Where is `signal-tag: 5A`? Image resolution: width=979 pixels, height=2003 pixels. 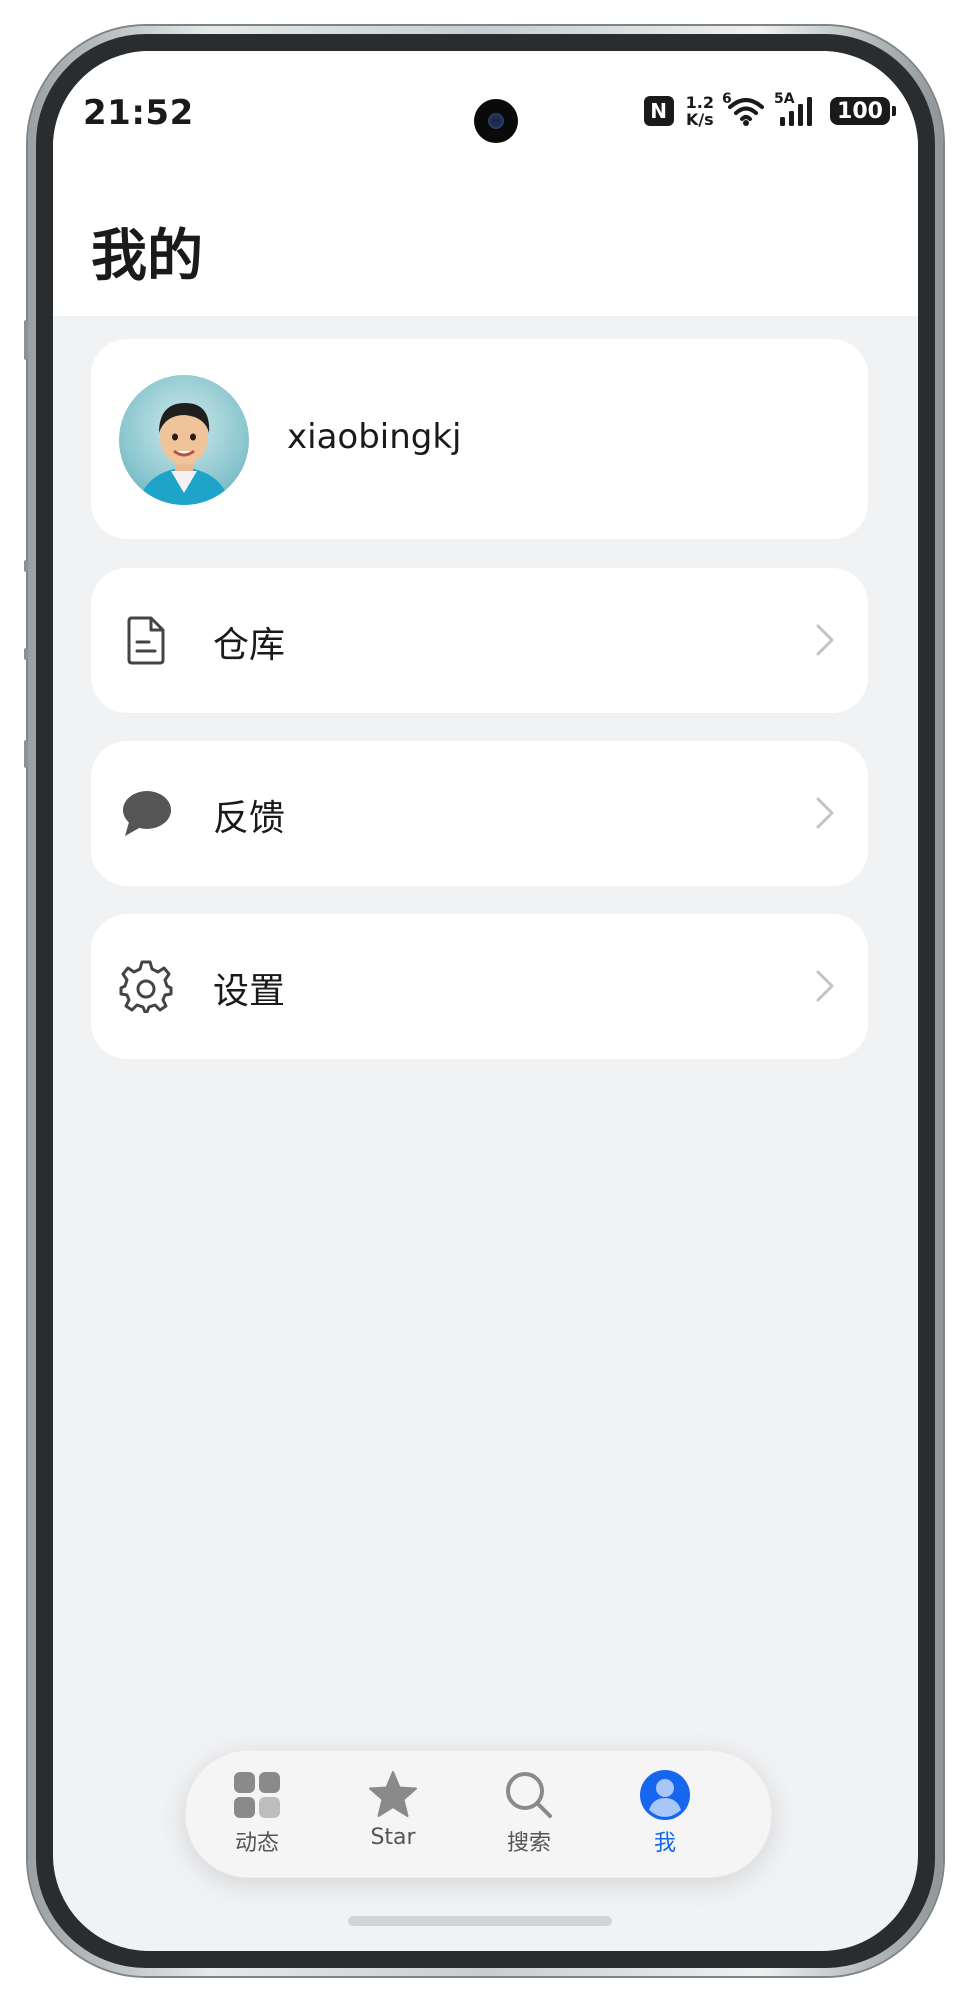
signal-tag: 5A is located at coordinates (784, 99).